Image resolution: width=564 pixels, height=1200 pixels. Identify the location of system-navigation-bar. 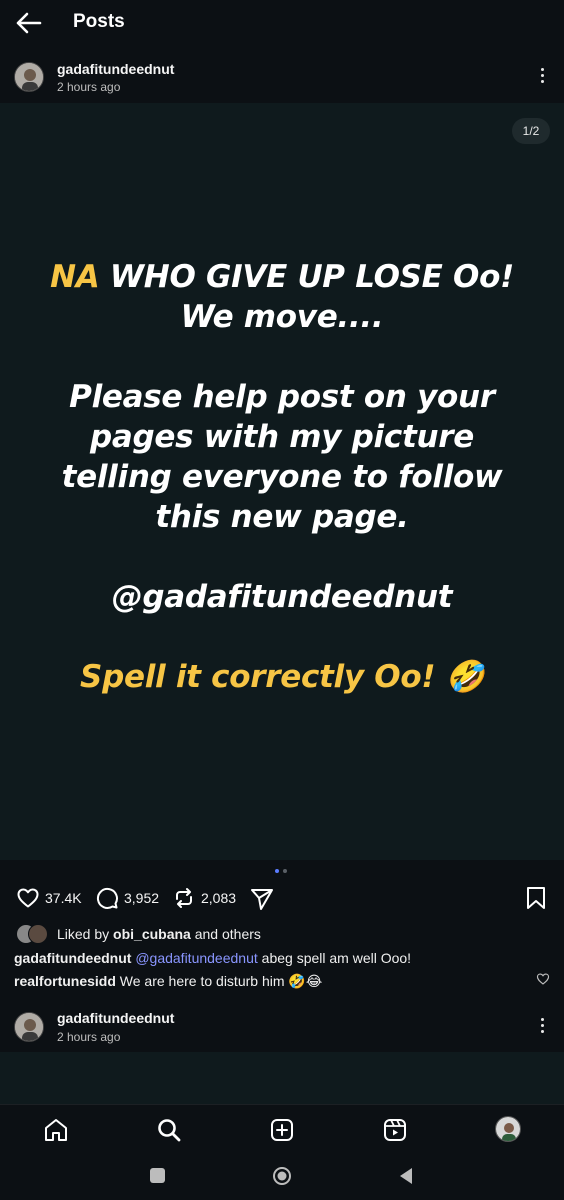
(282, 1177).